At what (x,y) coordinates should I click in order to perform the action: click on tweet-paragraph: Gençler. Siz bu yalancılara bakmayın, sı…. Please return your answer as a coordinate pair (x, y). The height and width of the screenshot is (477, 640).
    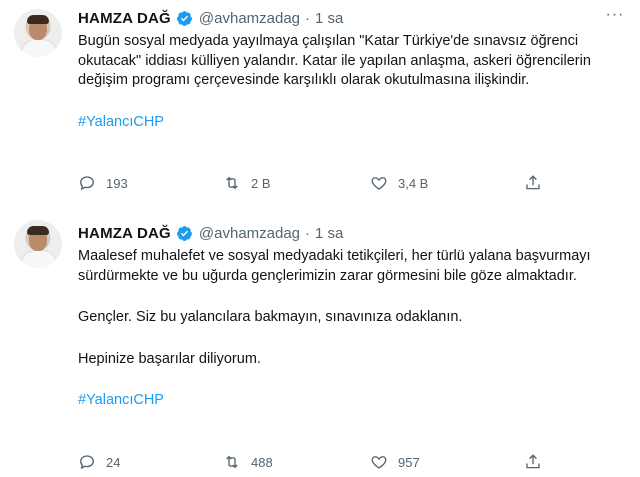
    Looking at the image, I should click on (270, 317).